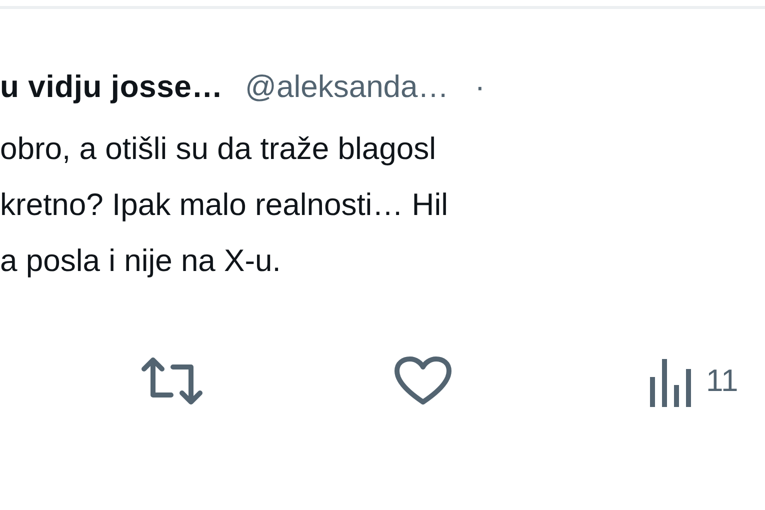  What do you see at coordinates (141, 261) in the screenshot?
I see `tweet-text-line: a posla i nije na X-u.` at bounding box center [141, 261].